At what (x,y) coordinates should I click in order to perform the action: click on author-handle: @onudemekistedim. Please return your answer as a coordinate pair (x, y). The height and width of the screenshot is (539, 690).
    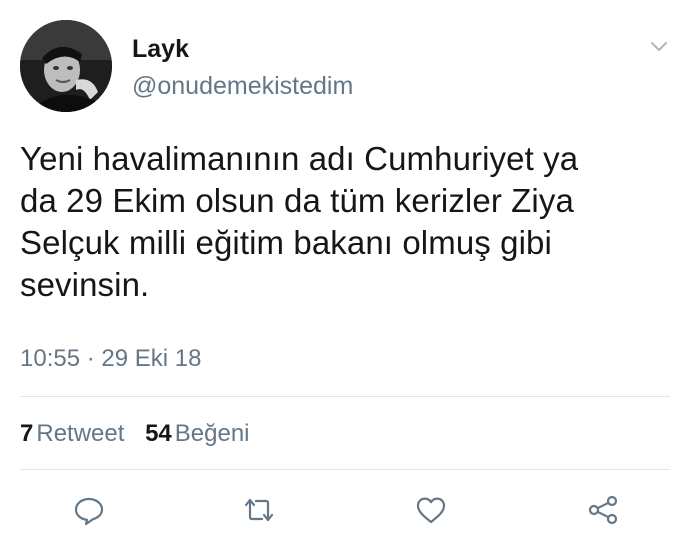
    Looking at the image, I should click on (242, 86).